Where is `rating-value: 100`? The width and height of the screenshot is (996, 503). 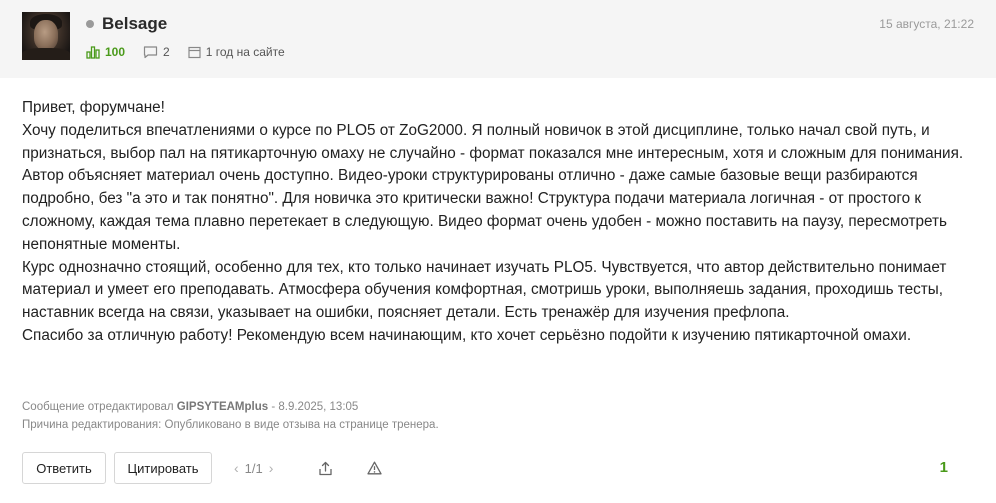 rating-value: 100 is located at coordinates (115, 52).